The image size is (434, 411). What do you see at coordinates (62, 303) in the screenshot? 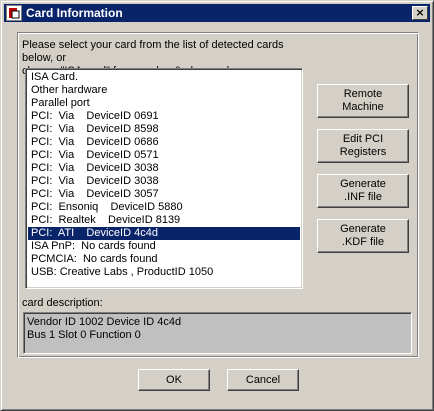
I see `card-description-label: card description:` at bounding box center [62, 303].